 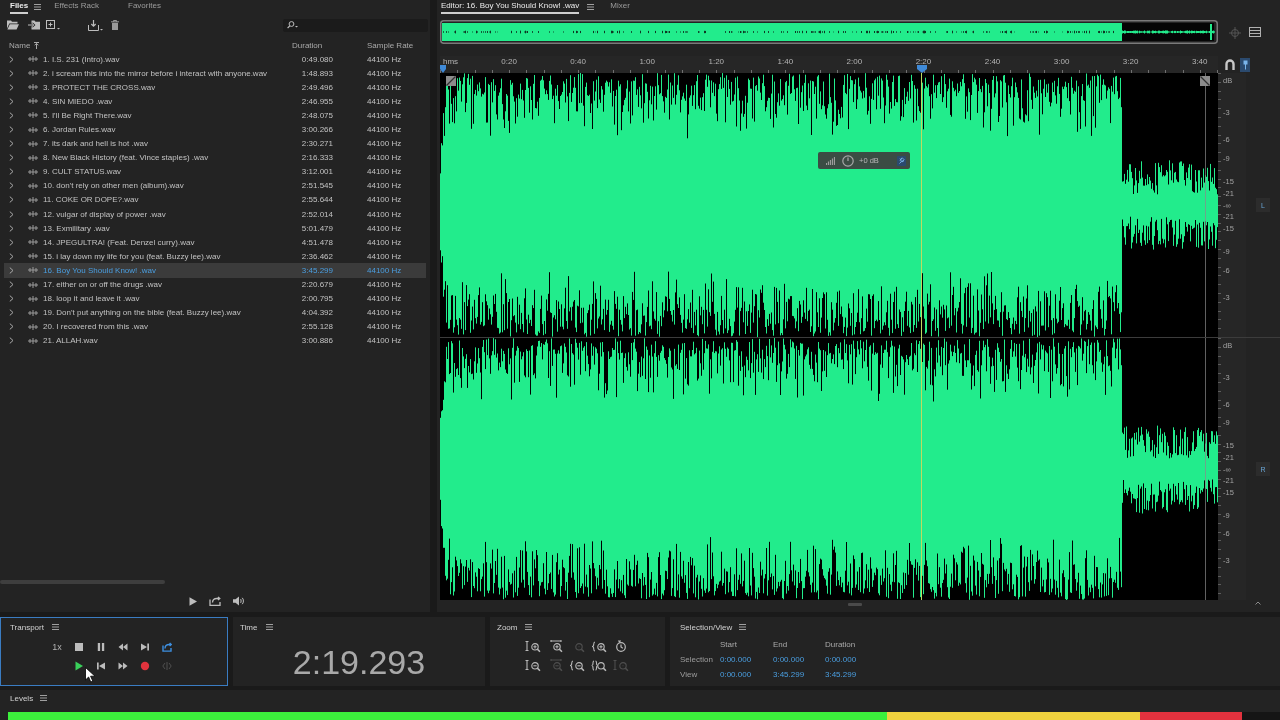 I want to click on file-name: 12. vulgar of display of power .wav, so click(x=104, y=214).